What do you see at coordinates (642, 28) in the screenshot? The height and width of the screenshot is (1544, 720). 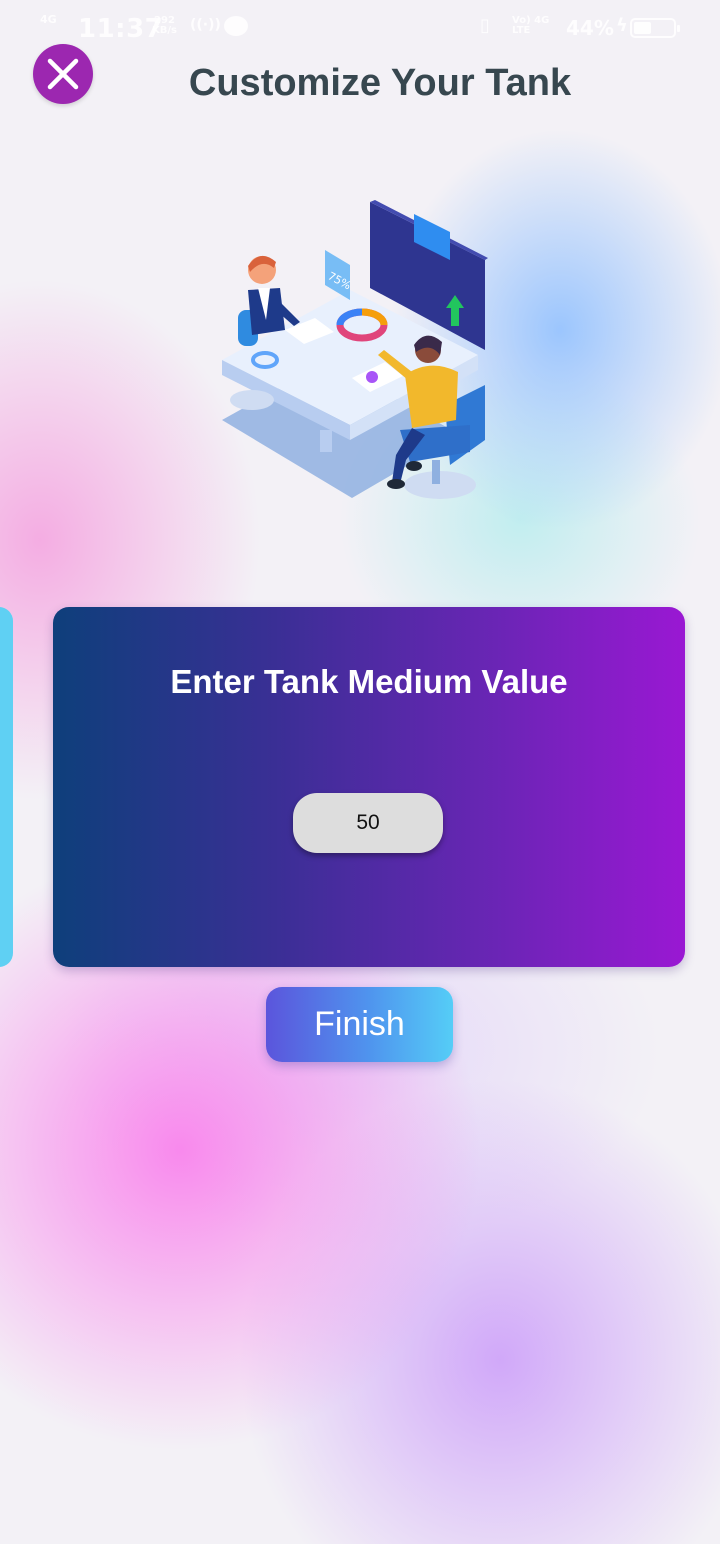 I see `battery-fill` at bounding box center [642, 28].